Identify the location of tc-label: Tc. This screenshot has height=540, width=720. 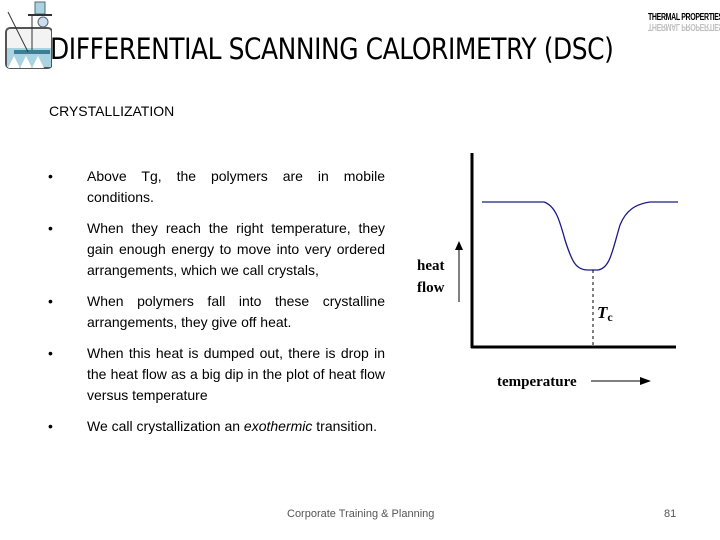
(605, 313).